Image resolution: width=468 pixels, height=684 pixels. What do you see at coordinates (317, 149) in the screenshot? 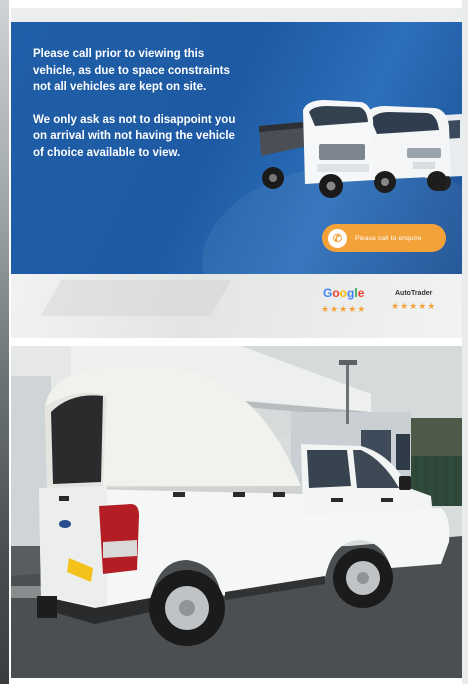
I see `tipper-truck` at bounding box center [317, 149].